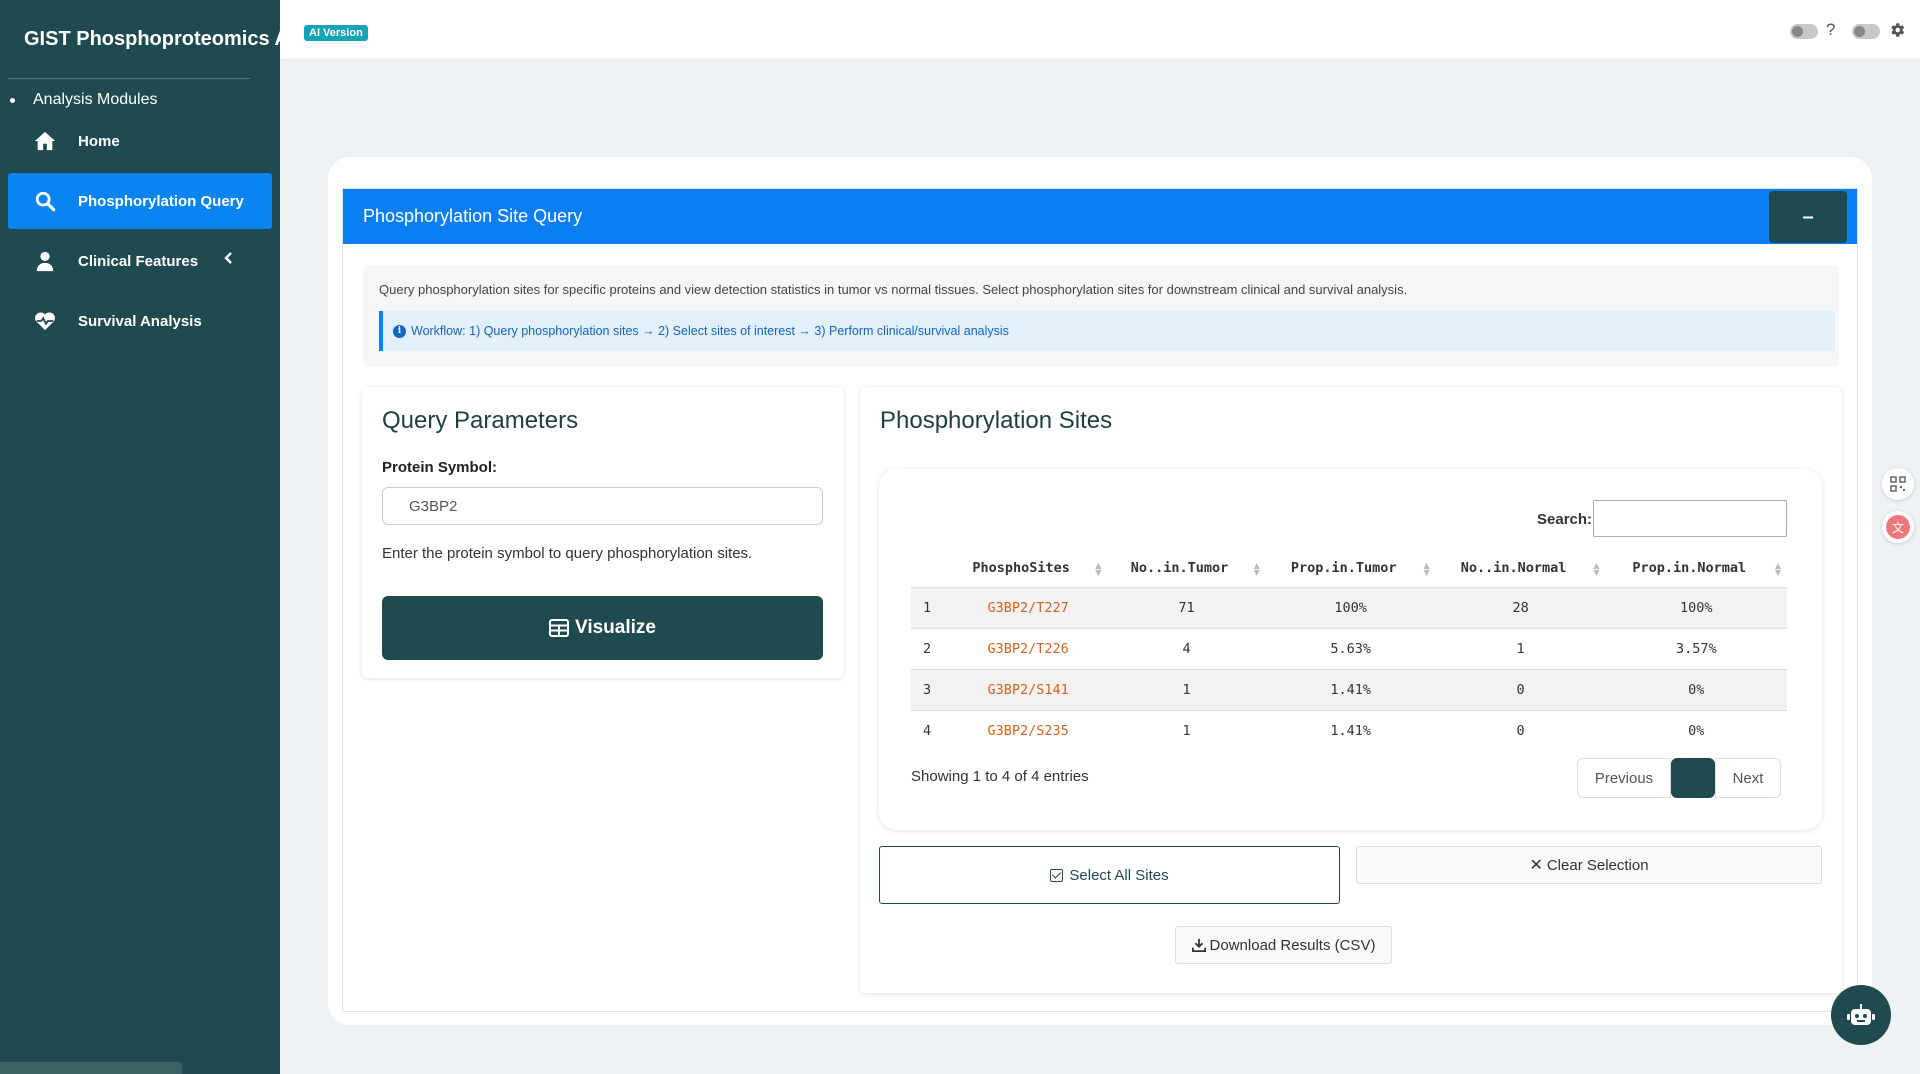 This screenshot has height=1074, width=1920. I want to click on table-row: 1 G3BP2/T227 71 100% 28 100%, so click(1349, 607).